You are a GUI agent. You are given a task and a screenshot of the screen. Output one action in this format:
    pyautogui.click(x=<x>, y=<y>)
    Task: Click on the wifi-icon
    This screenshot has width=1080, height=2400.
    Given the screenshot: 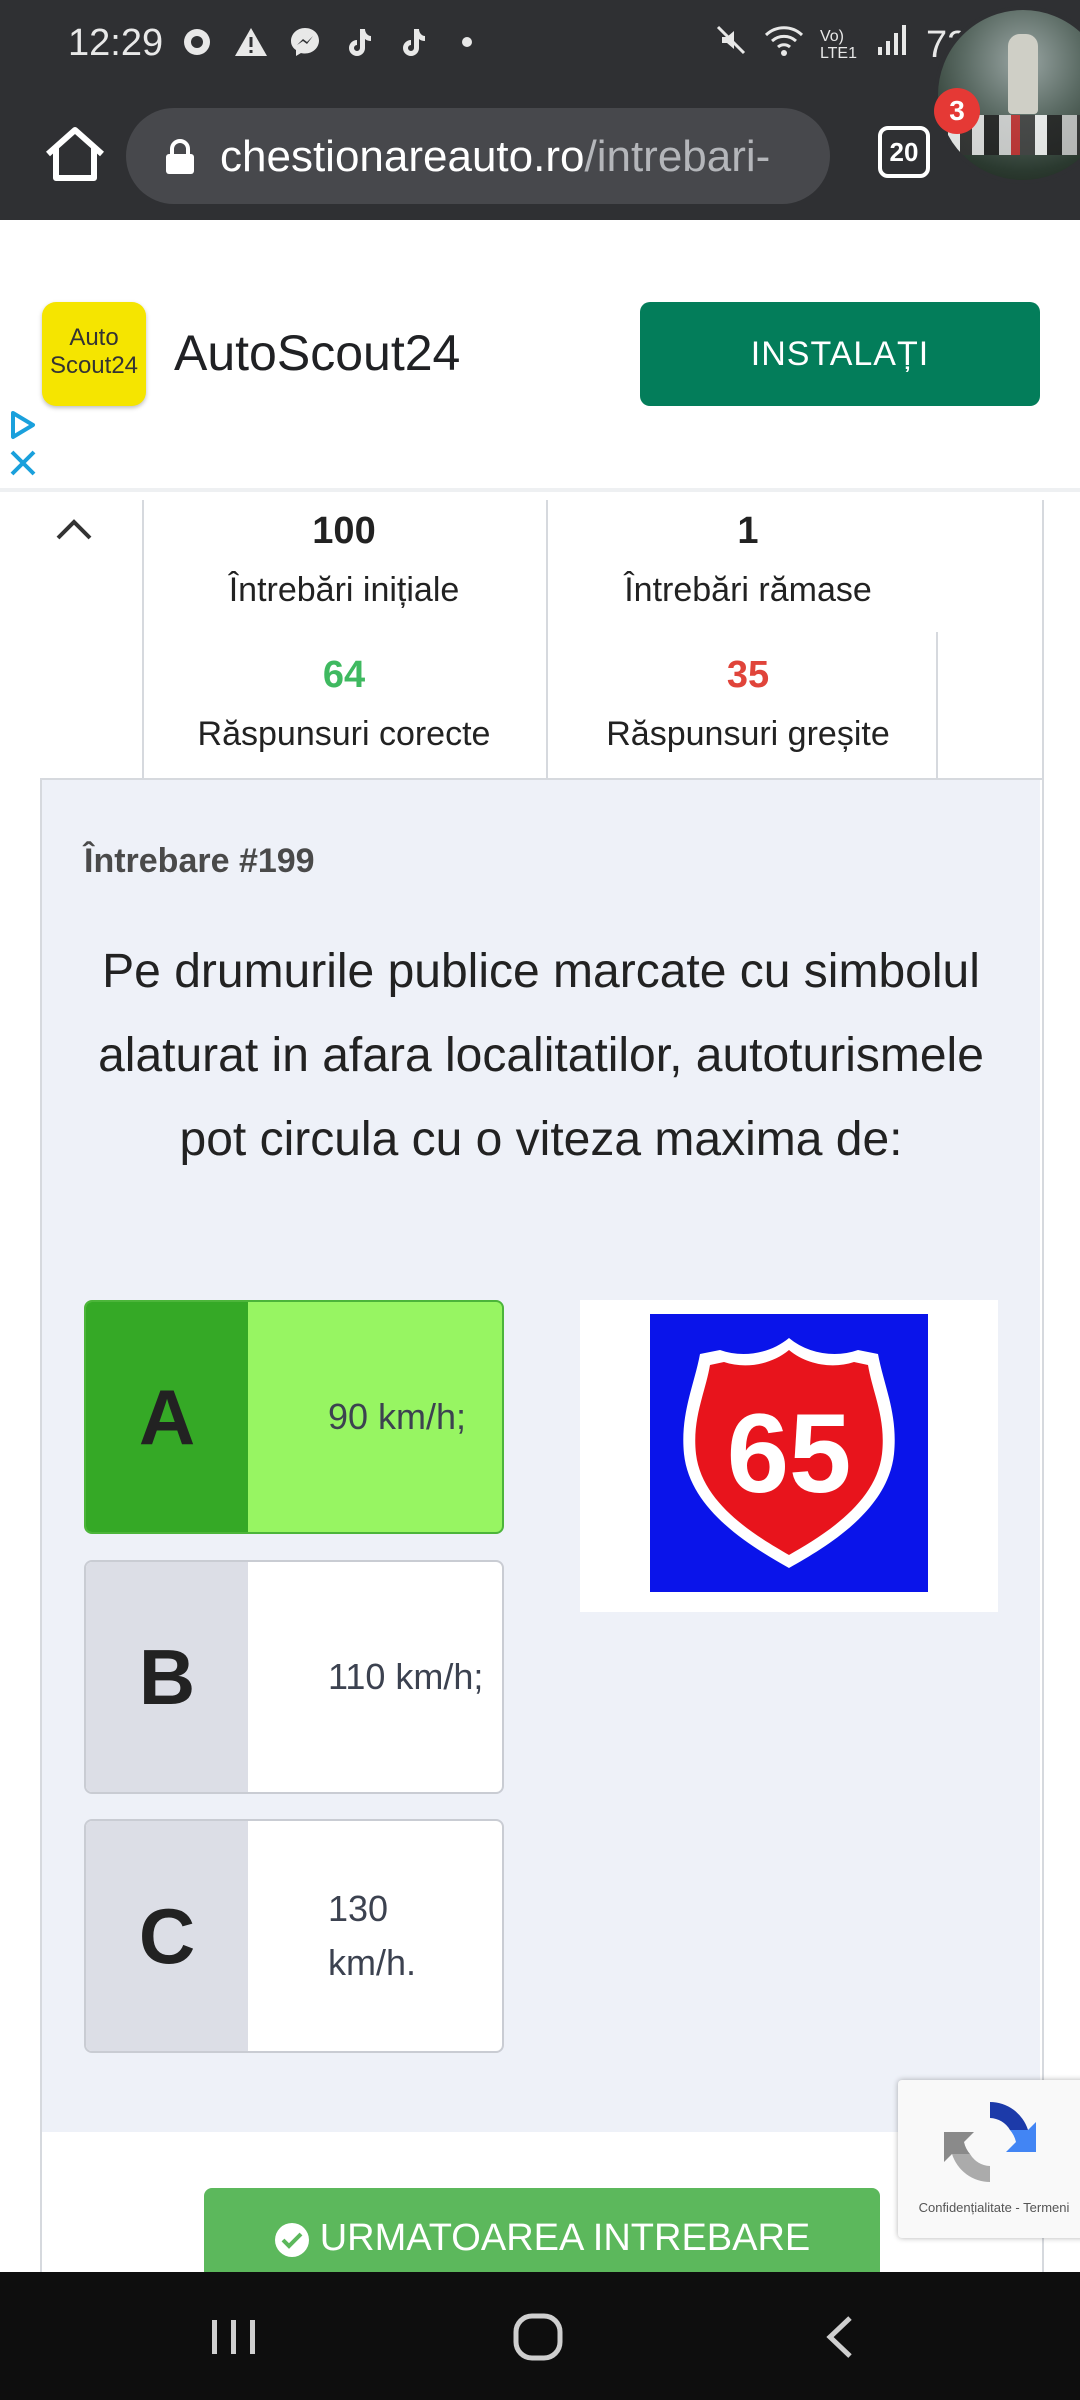 What is the action you would take?
    pyautogui.click(x=784, y=45)
    